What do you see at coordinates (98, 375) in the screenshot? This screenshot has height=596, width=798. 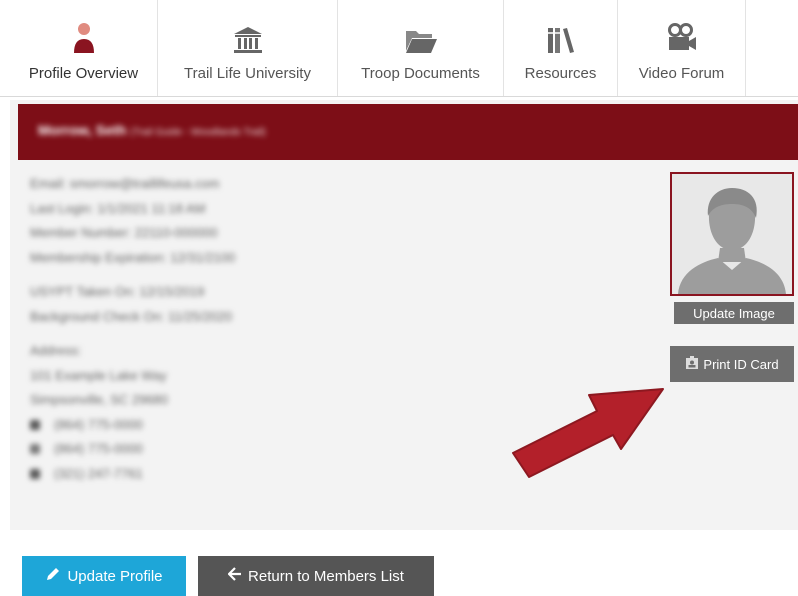 I see `detail-address-line1: 101 Example Lake Way` at bounding box center [98, 375].